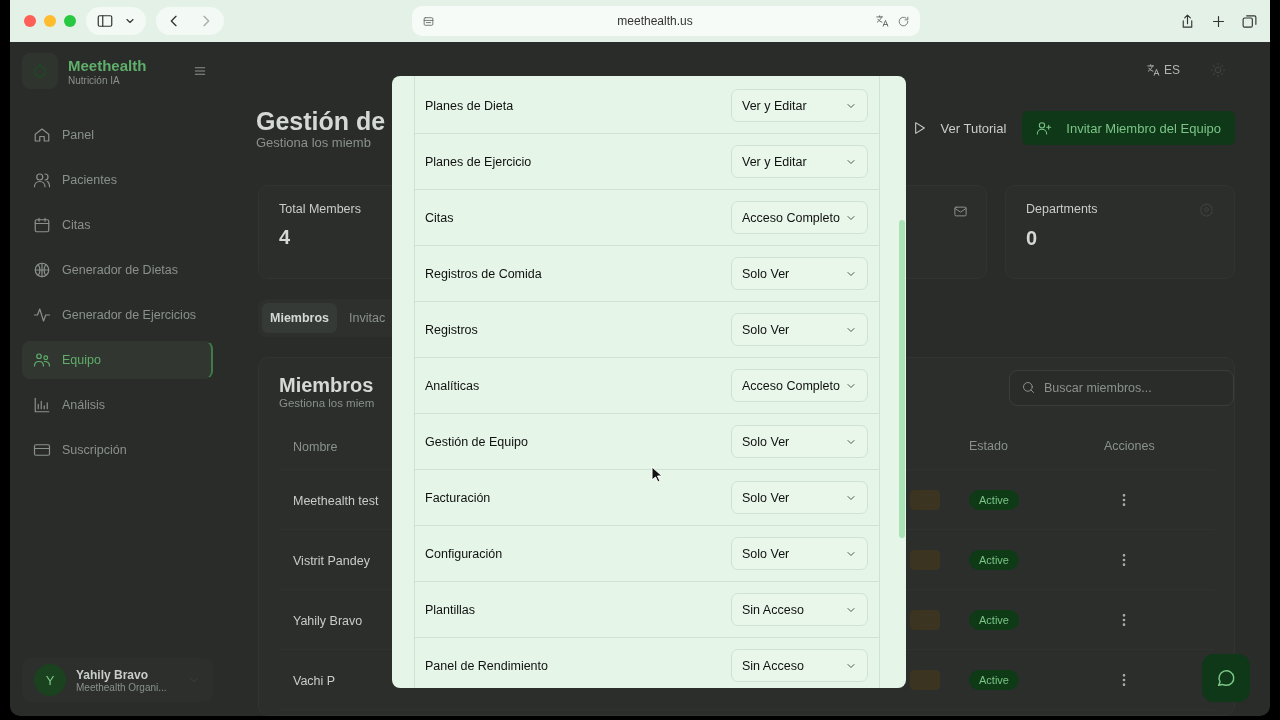 This screenshot has width=1280, height=720. What do you see at coordinates (42, 270) in the screenshot?
I see `globe-icon` at bounding box center [42, 270].